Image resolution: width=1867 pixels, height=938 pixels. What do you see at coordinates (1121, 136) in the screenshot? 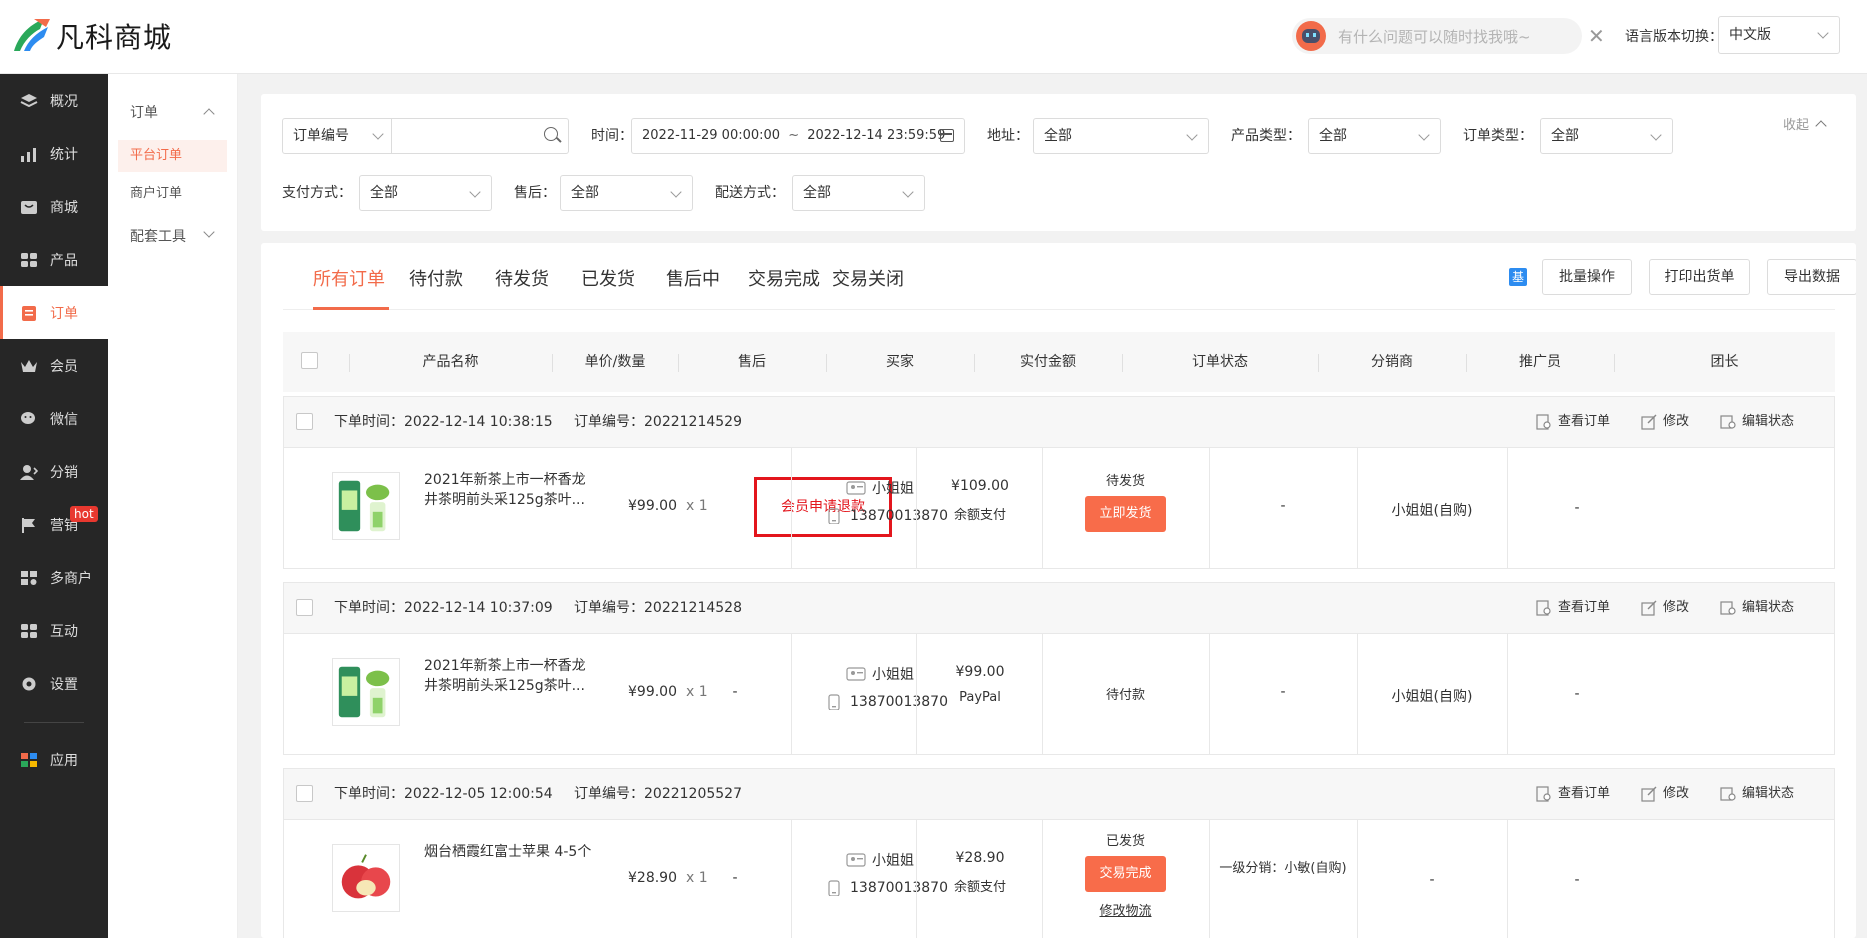
I see `address-select: 全部` at bounding box center [1121, 136].